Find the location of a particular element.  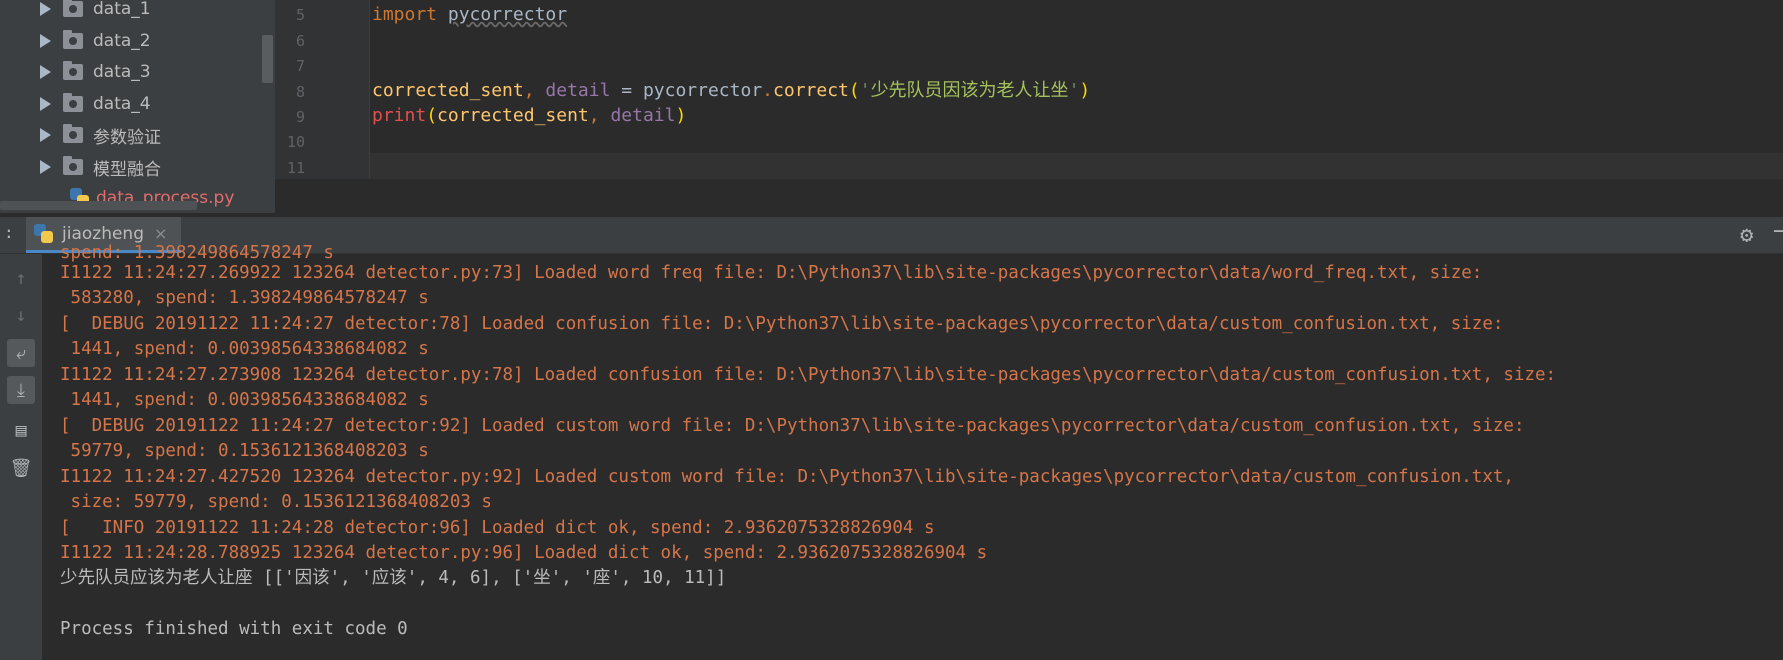

line-number: 6 is located at coordinates (300, 41).